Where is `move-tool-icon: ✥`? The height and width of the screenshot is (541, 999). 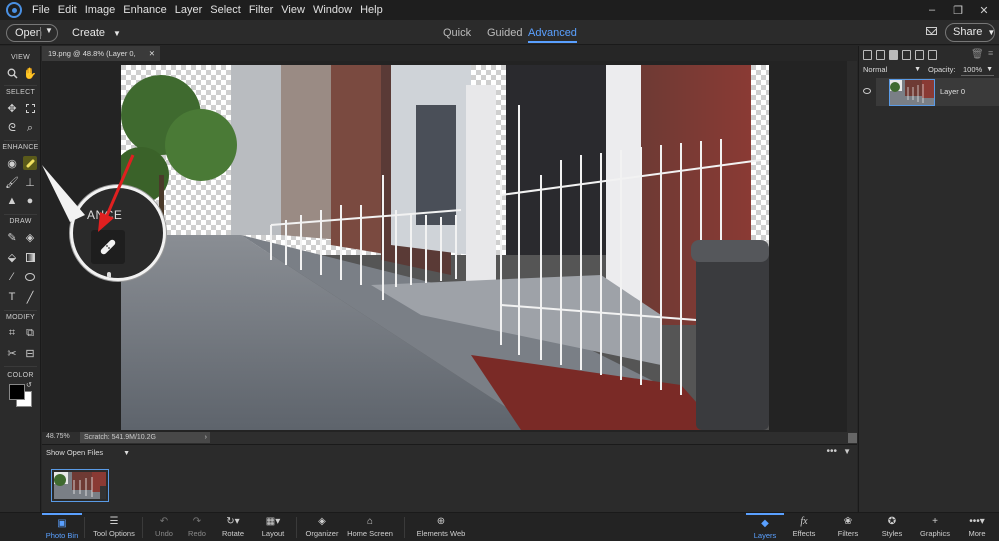 move-tool-icon: ✥ is located at coordinates (12, 108).